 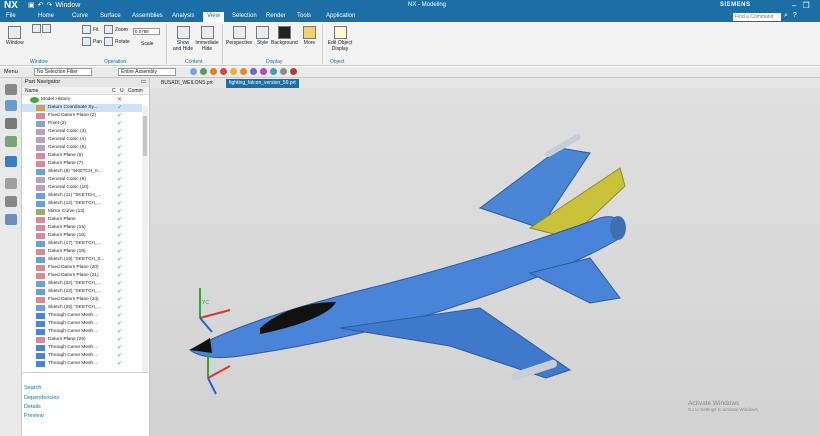 I want to click on tree-row: Sketch (8) "SKETCH_0... ✓, so click(x=82, y=172).